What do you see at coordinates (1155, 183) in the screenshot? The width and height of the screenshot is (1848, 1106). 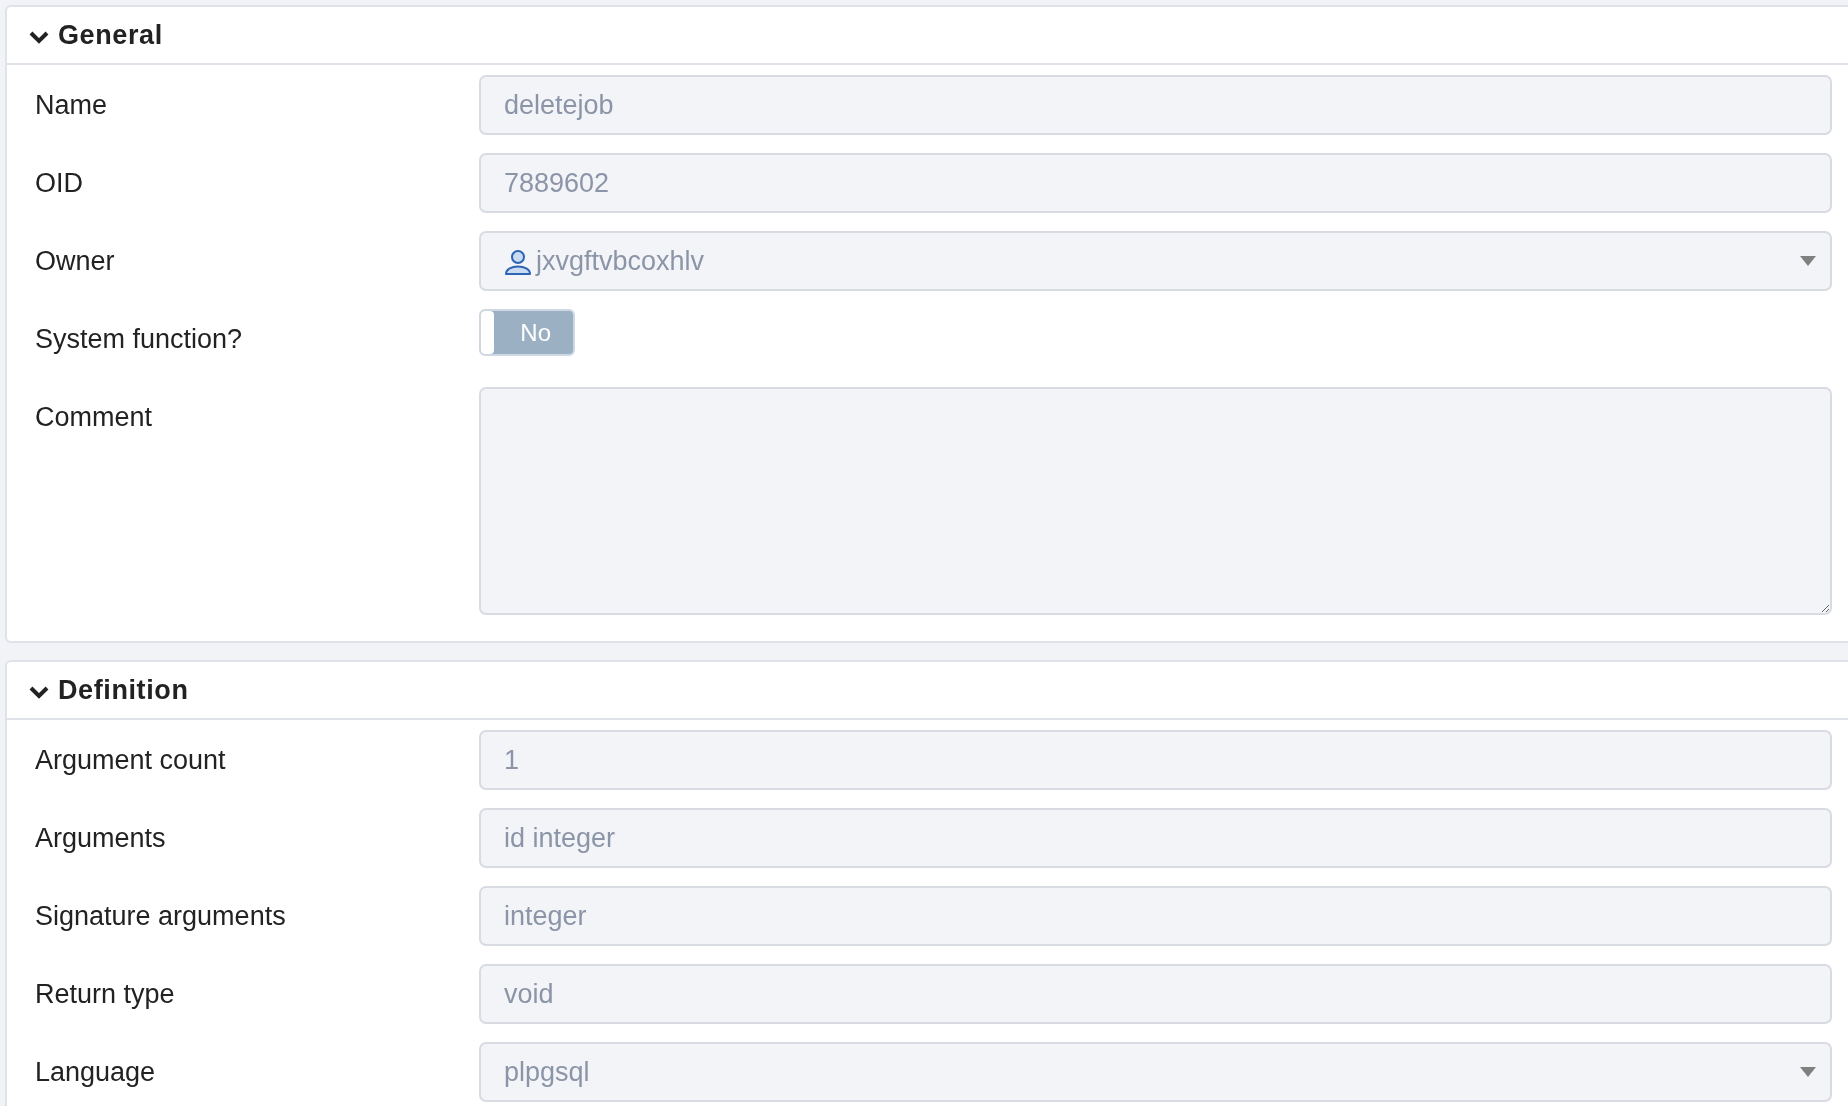 I see `text-field: 7889602` at bounding box center [1155, 183].